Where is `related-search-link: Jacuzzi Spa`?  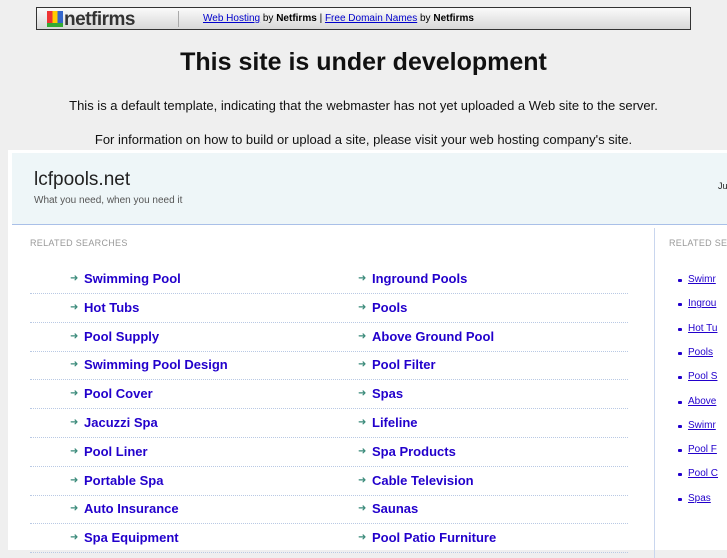 related-search-link: Jacuzzi Spa is located at coordinates (121, 422).